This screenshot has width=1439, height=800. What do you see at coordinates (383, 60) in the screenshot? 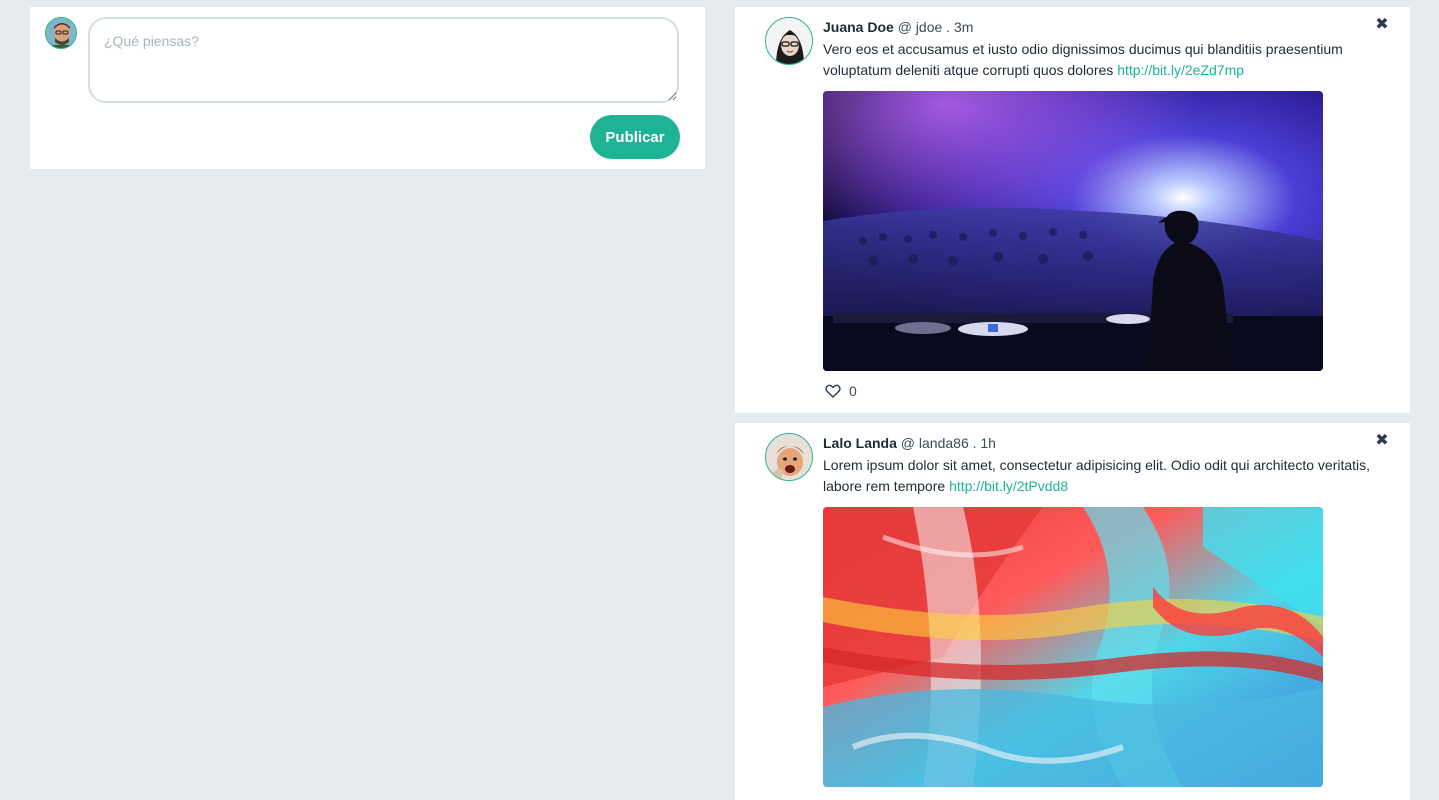
I see `post-textarea` at bounding box center [383, 60].